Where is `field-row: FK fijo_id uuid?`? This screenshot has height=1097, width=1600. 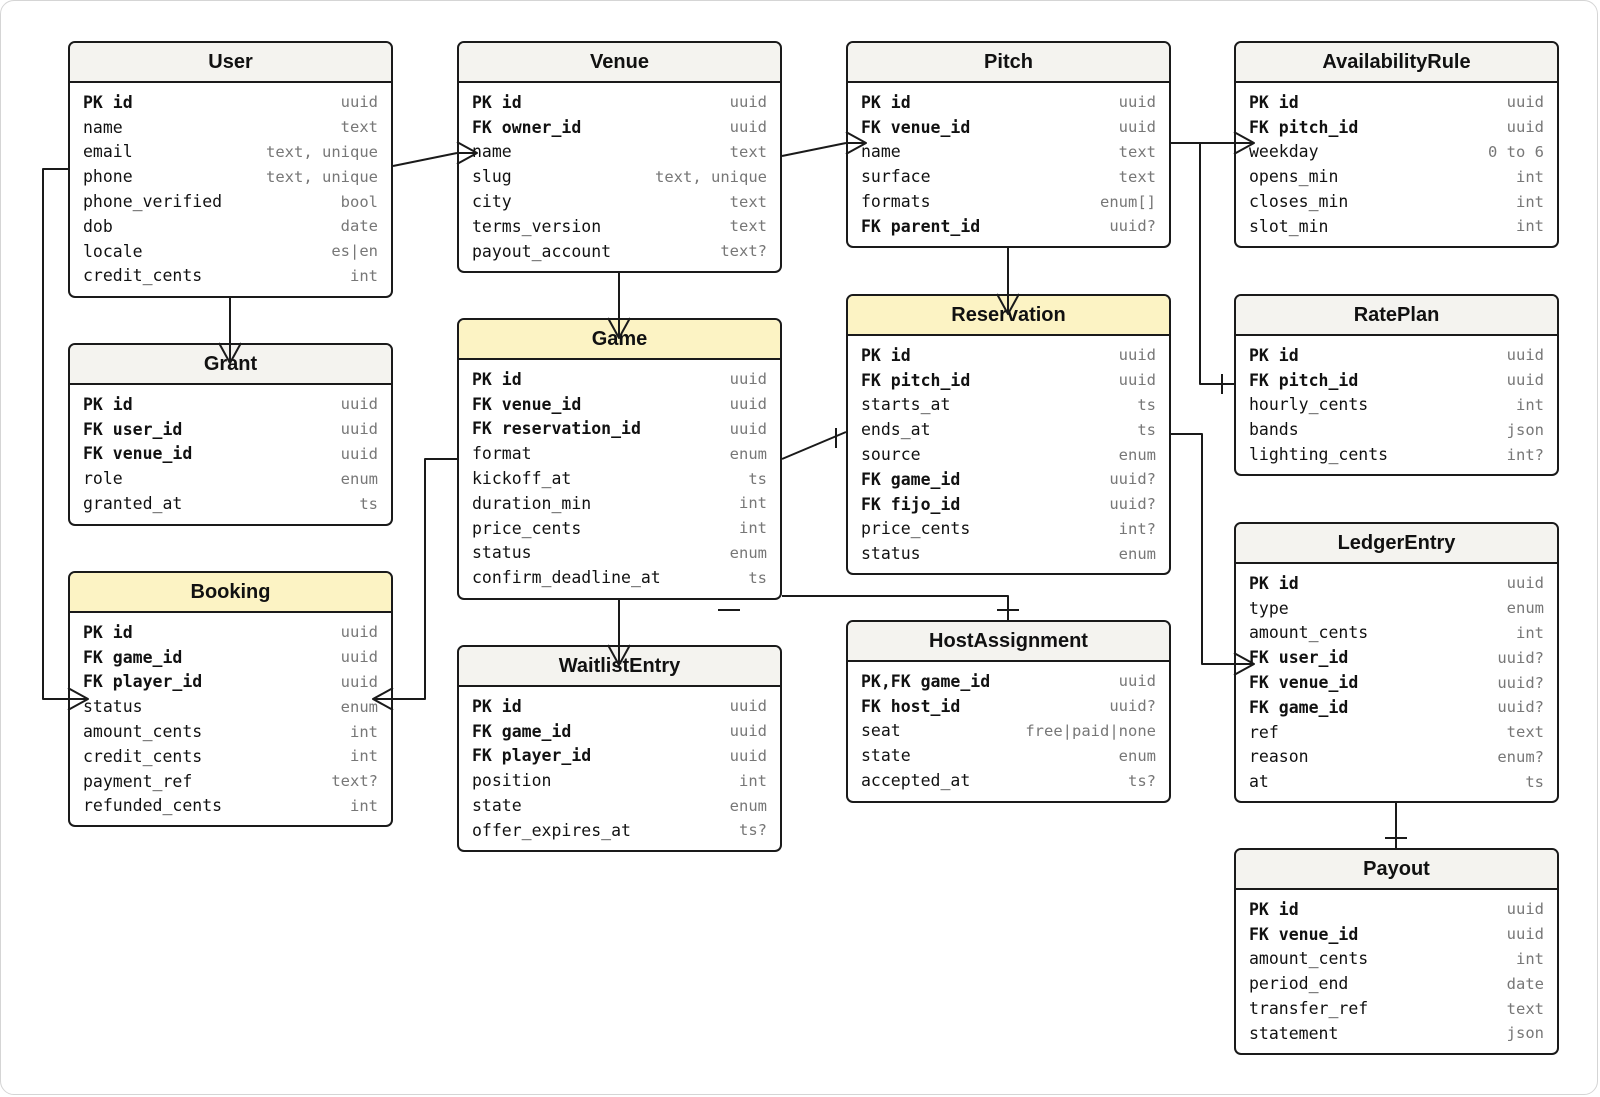
field-row: FK fijo_id uuid? is located at coordinates (1008, 504).